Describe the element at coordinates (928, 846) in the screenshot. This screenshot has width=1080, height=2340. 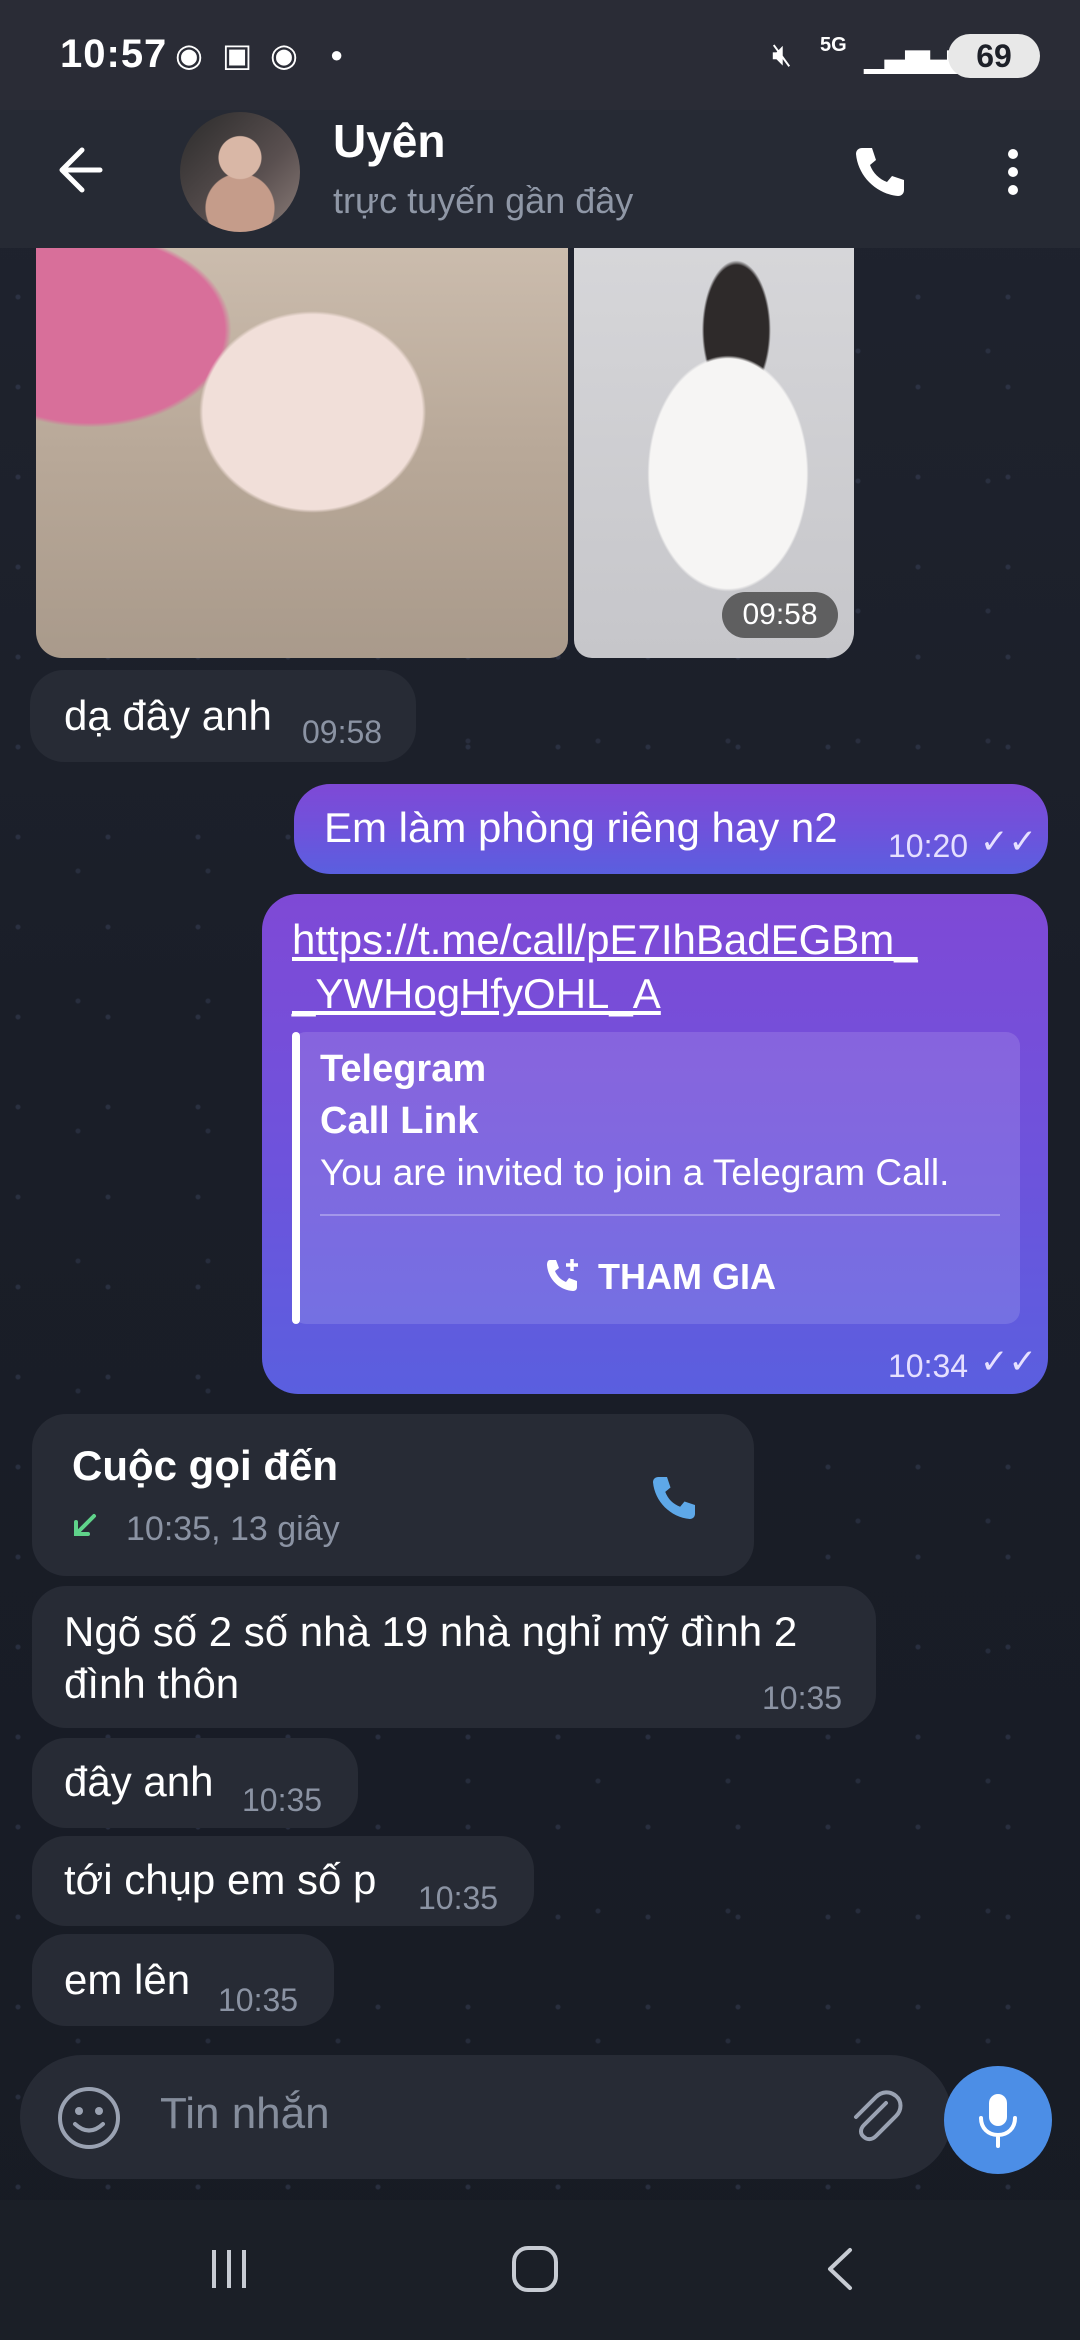
I see `message-time: 10:20` at that location.